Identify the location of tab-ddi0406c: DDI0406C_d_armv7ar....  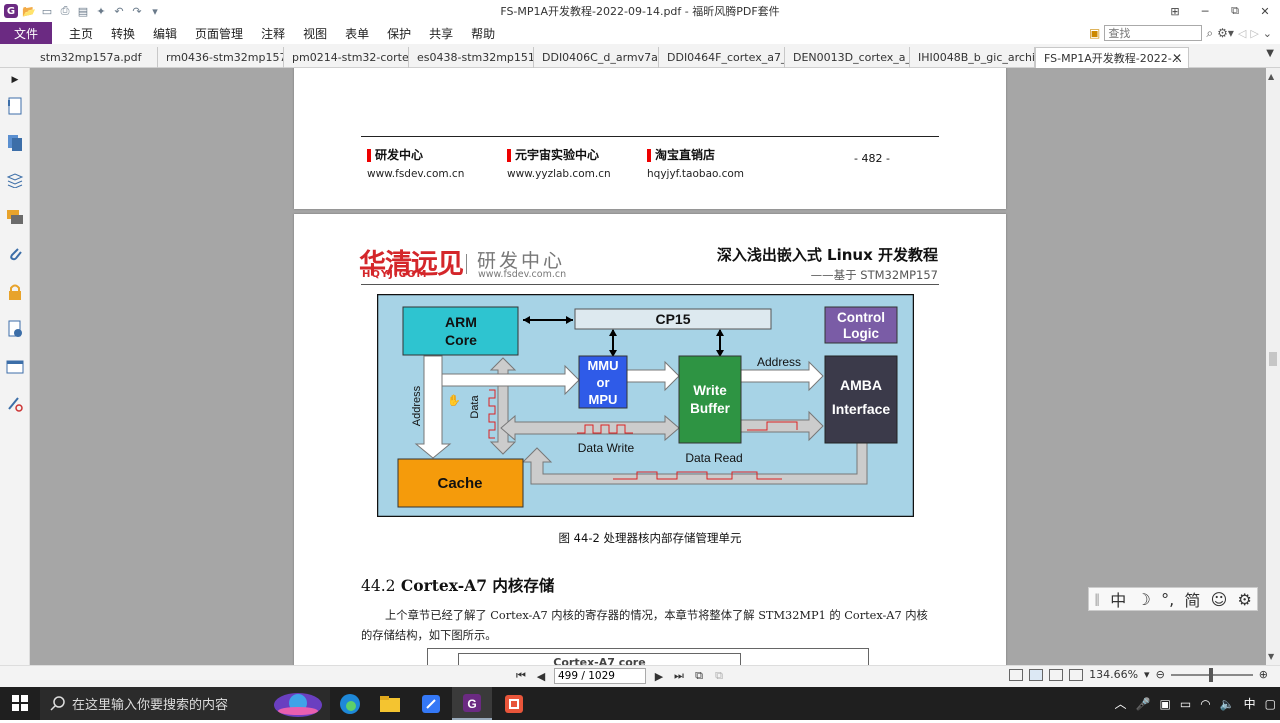
(596, 57).